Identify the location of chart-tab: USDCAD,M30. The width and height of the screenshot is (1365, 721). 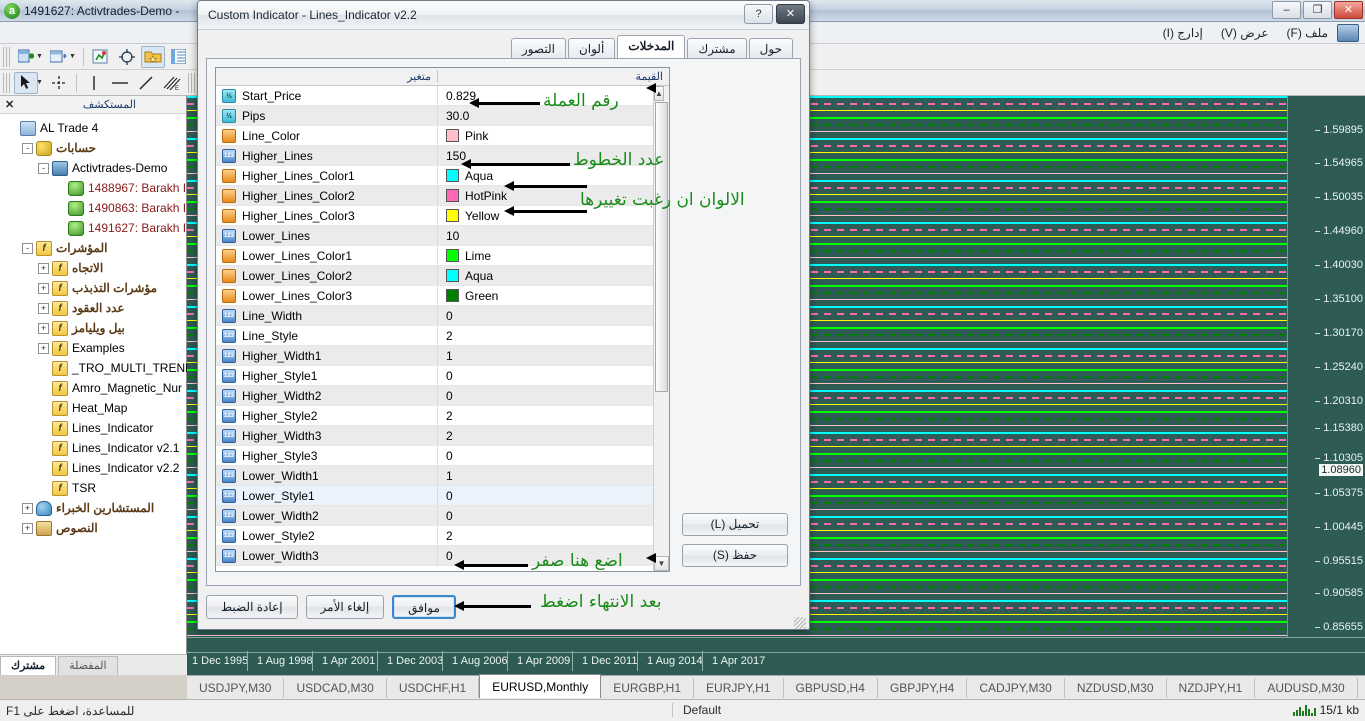
(335, 687).